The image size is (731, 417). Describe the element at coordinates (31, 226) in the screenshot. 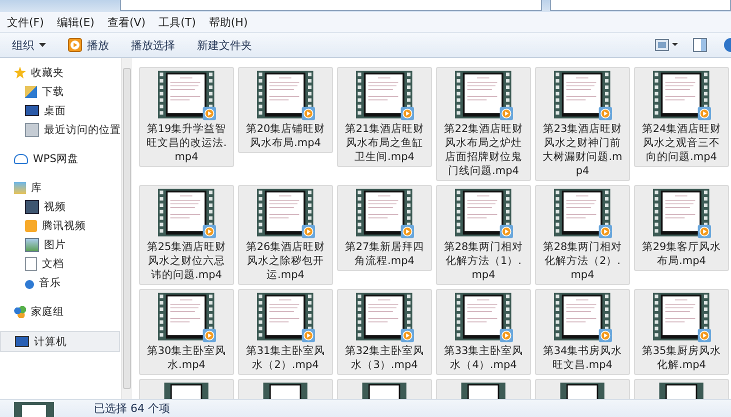

I see `tvideo-icon` at that location.